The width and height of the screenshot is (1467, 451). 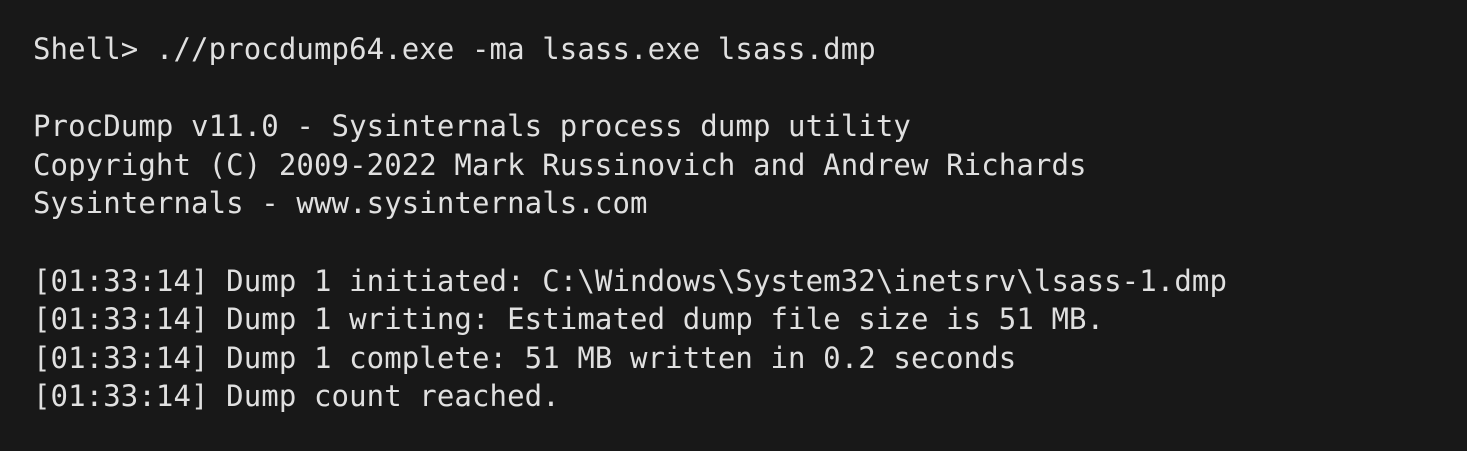 I want to click on log-line: [01:33:14] Dump count reached., so click(x=296, y=396).